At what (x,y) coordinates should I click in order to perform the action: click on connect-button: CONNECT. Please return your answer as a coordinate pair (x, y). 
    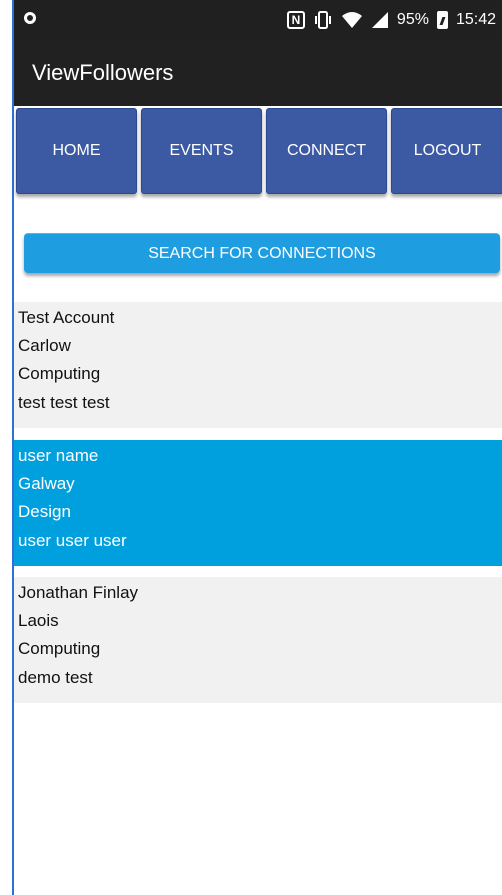
    Looking at the image, I should click on (326, 151).